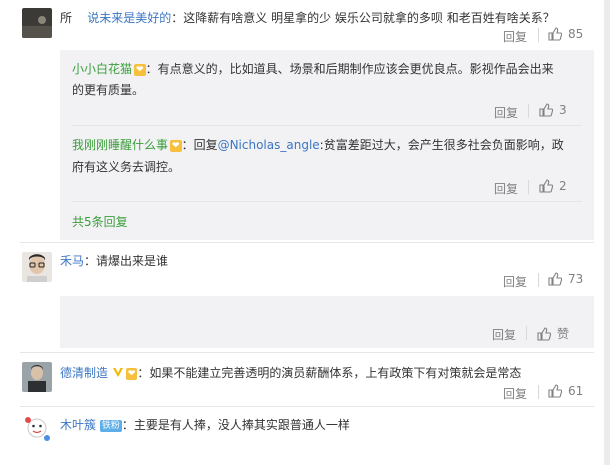  What do you see at coordinates (349, 69) in the screenshot?
I see `reply-text: ：有点意义的，比如道具、场景和后期制作应该会更优良点。影视作品会出来` at bounding box center [349, 69].